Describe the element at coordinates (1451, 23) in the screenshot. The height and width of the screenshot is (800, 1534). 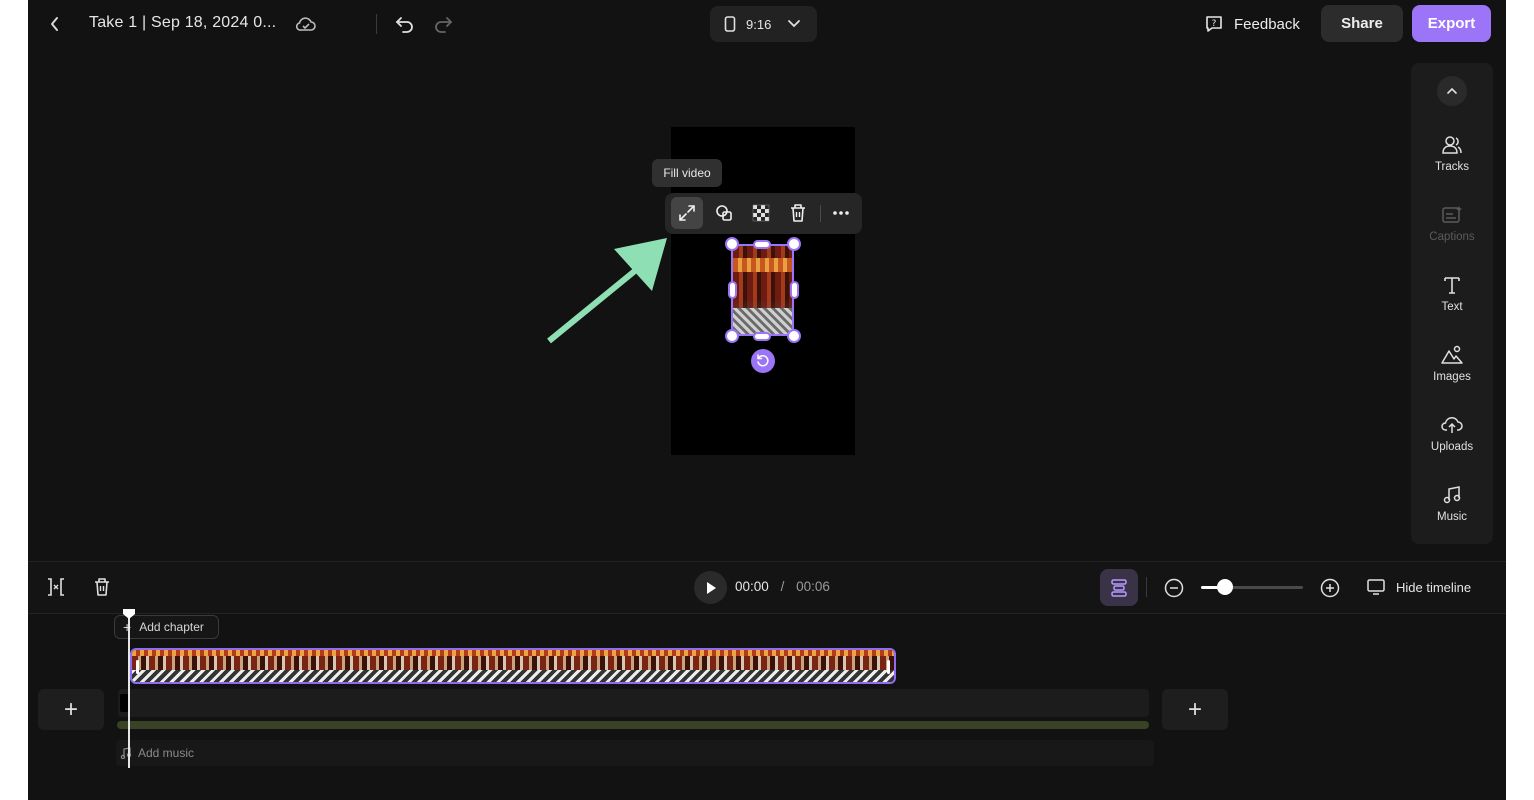
I see `export-button: Export` at that location.